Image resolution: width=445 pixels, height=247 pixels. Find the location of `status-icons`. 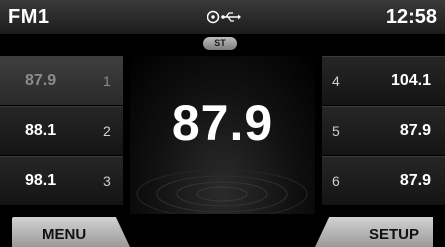

status-icons is located at coordinates (224, 17).